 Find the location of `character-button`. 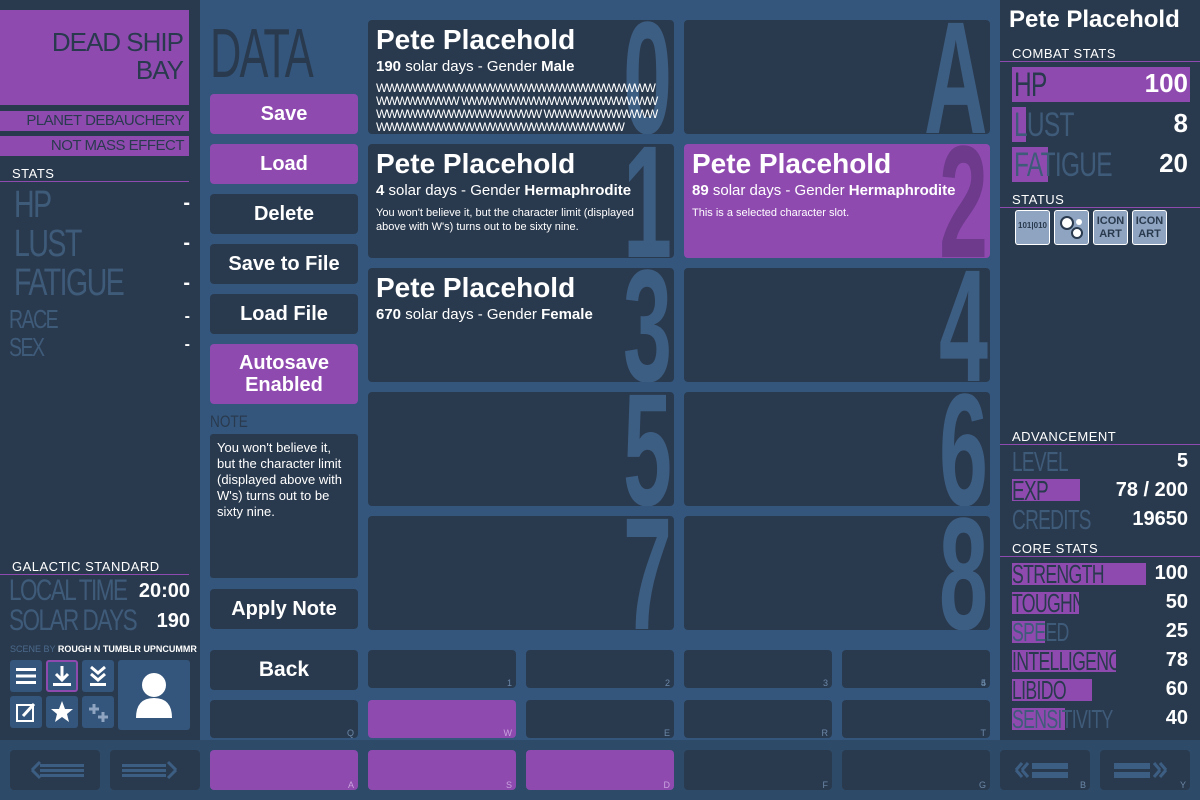

character-button is located at coordinates (154, 695).